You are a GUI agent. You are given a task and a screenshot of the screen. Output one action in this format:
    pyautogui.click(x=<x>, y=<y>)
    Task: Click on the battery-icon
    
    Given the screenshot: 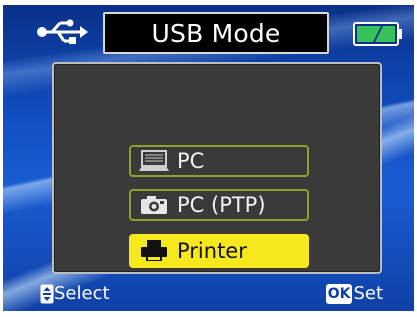 What is the action you would take?
    pyautogui.click(x=377, y=34)
    